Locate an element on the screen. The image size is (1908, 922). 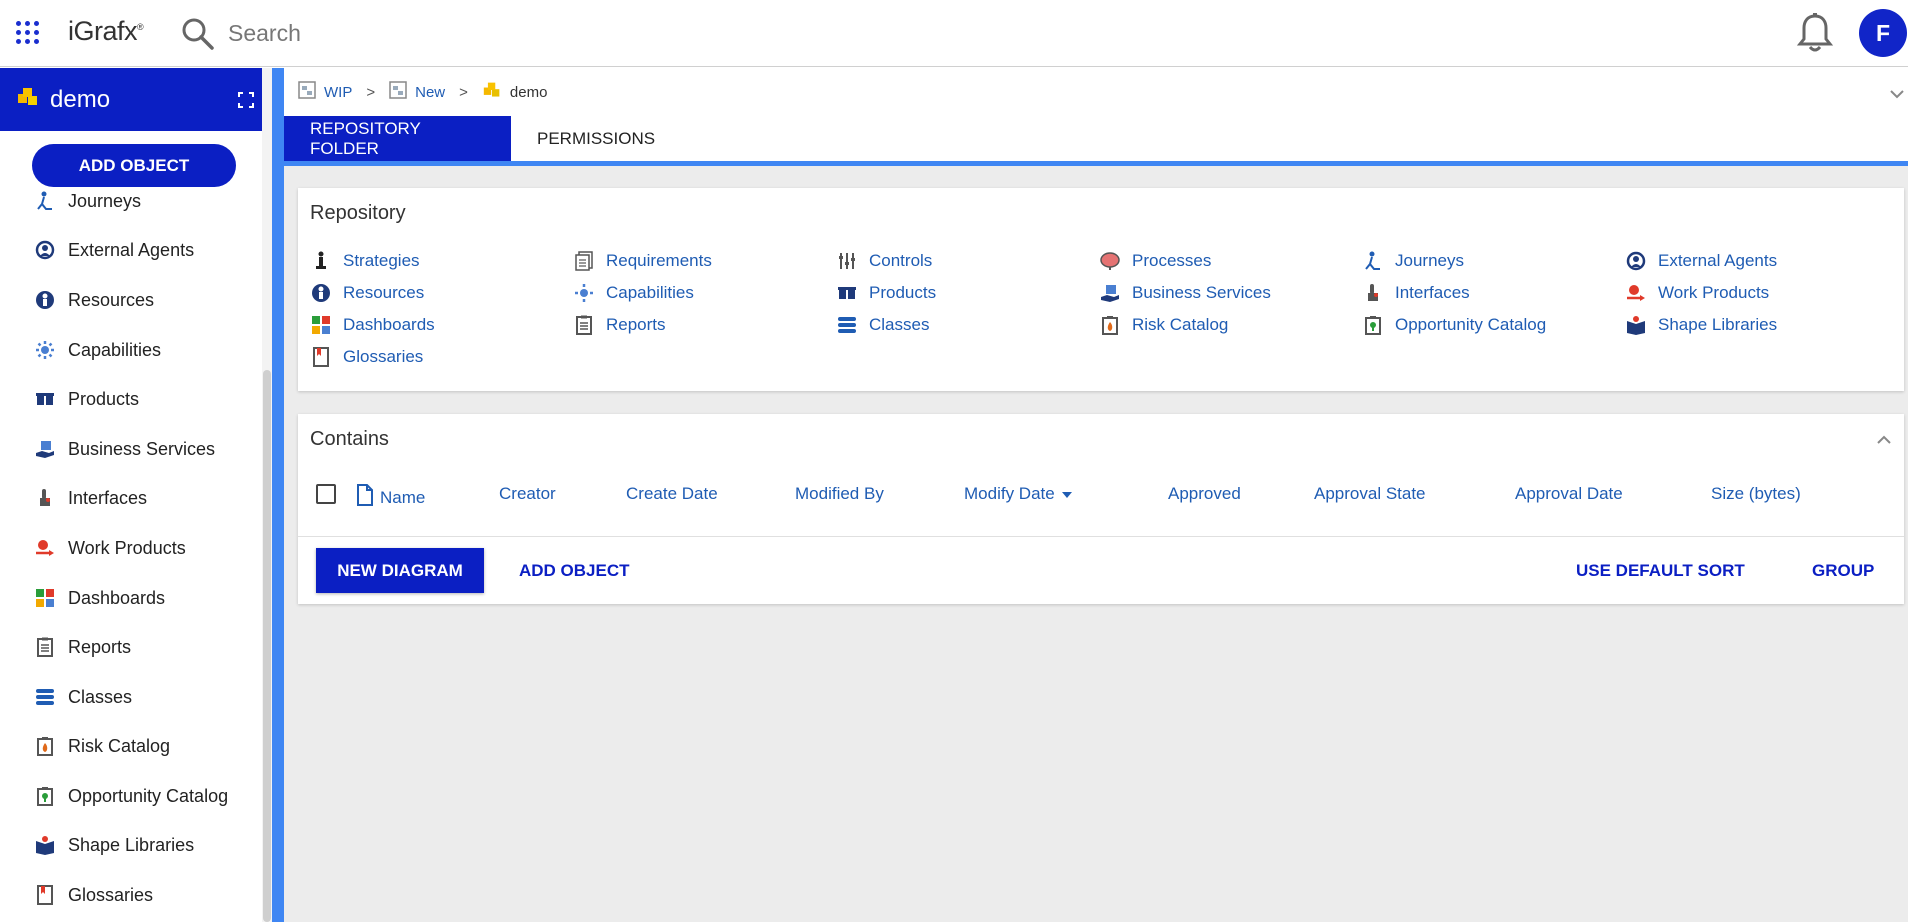
repo-link-work-products: Work Products is located at coordinates (1697, 293).